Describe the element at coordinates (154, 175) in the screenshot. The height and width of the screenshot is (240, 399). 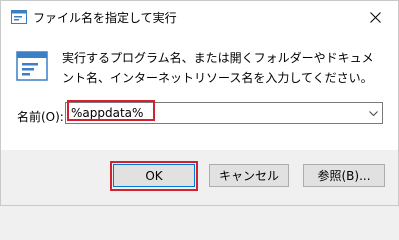
I see `ok-button: OK` at that location.